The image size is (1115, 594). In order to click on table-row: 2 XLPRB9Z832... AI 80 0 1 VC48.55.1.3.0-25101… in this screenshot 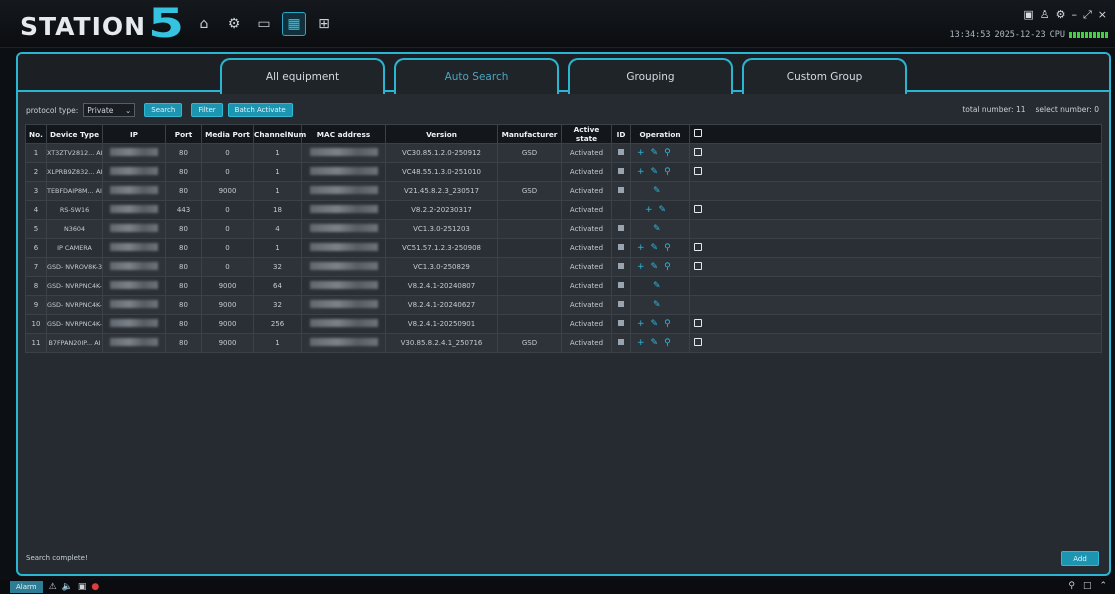, I will do `click(563, 172)`.